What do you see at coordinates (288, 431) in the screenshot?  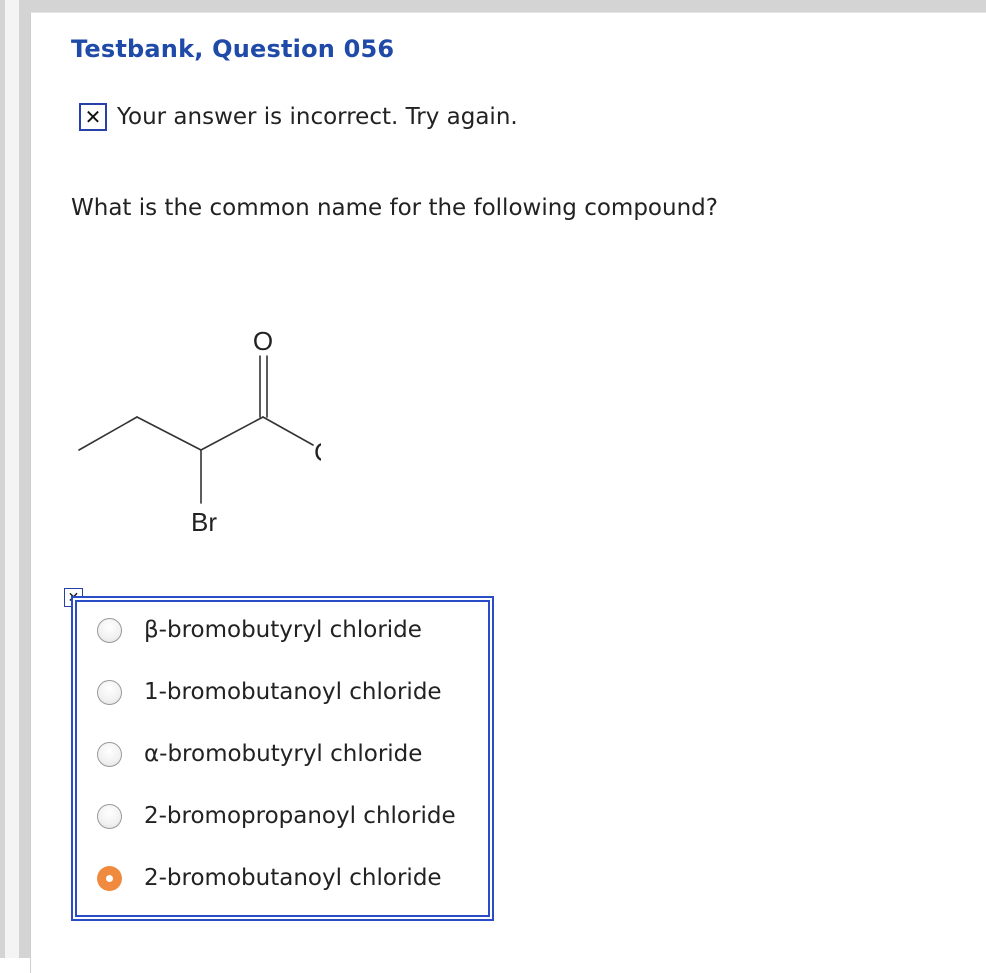 I see `bond-c1-cl` at bounding box center [288, 431].